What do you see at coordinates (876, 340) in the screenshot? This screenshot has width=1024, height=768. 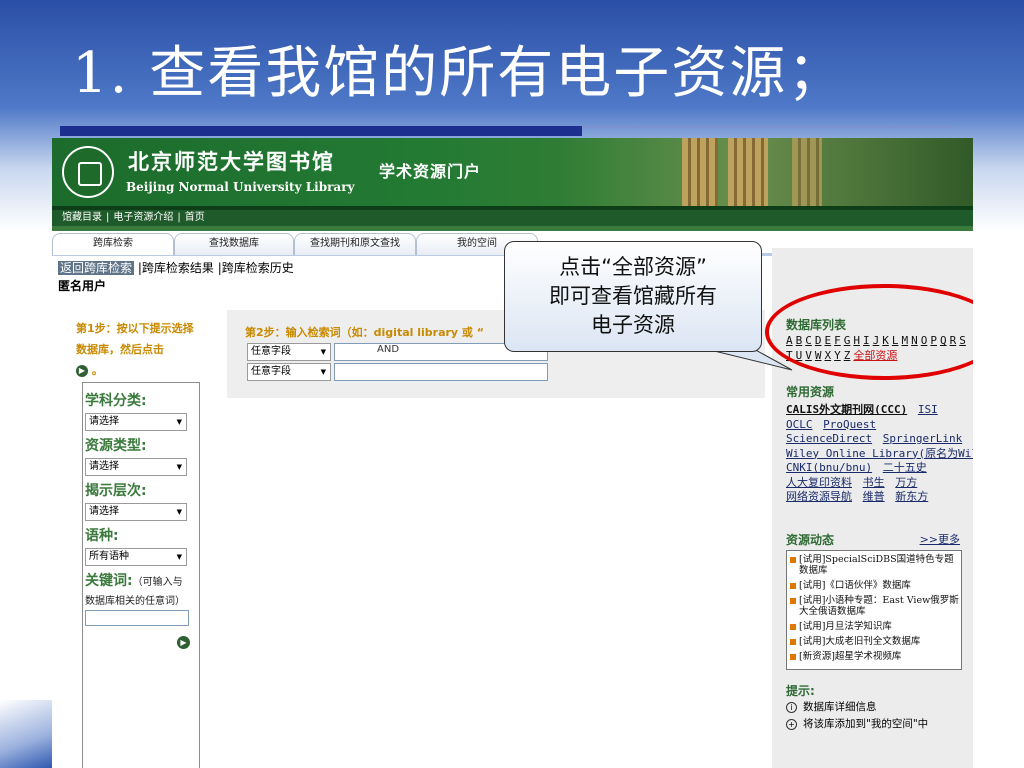 I see `db-letter-j: J` at bounding box center [876, 340].